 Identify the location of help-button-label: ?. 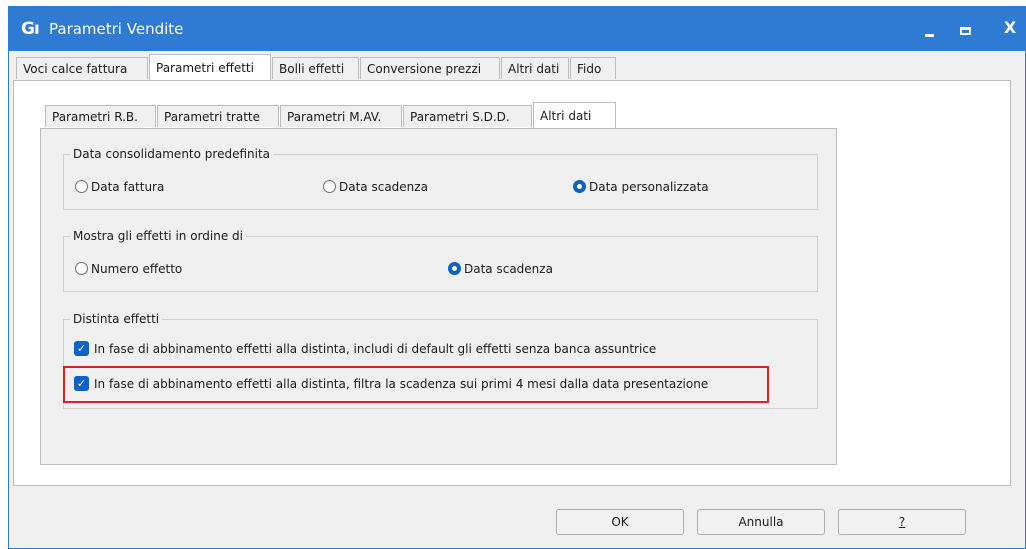
(902, 522).